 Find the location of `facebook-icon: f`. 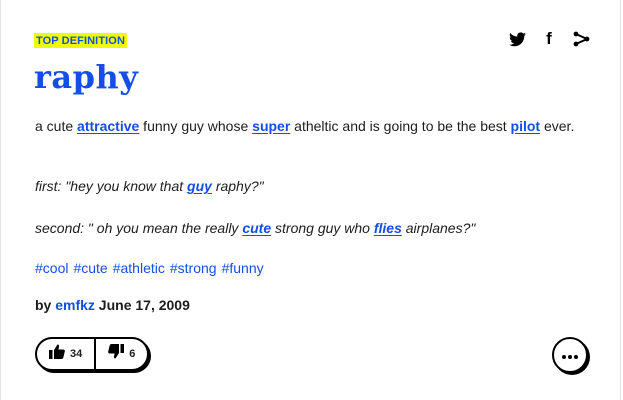

facebook-icon: f is located at coordinates (549, 39).